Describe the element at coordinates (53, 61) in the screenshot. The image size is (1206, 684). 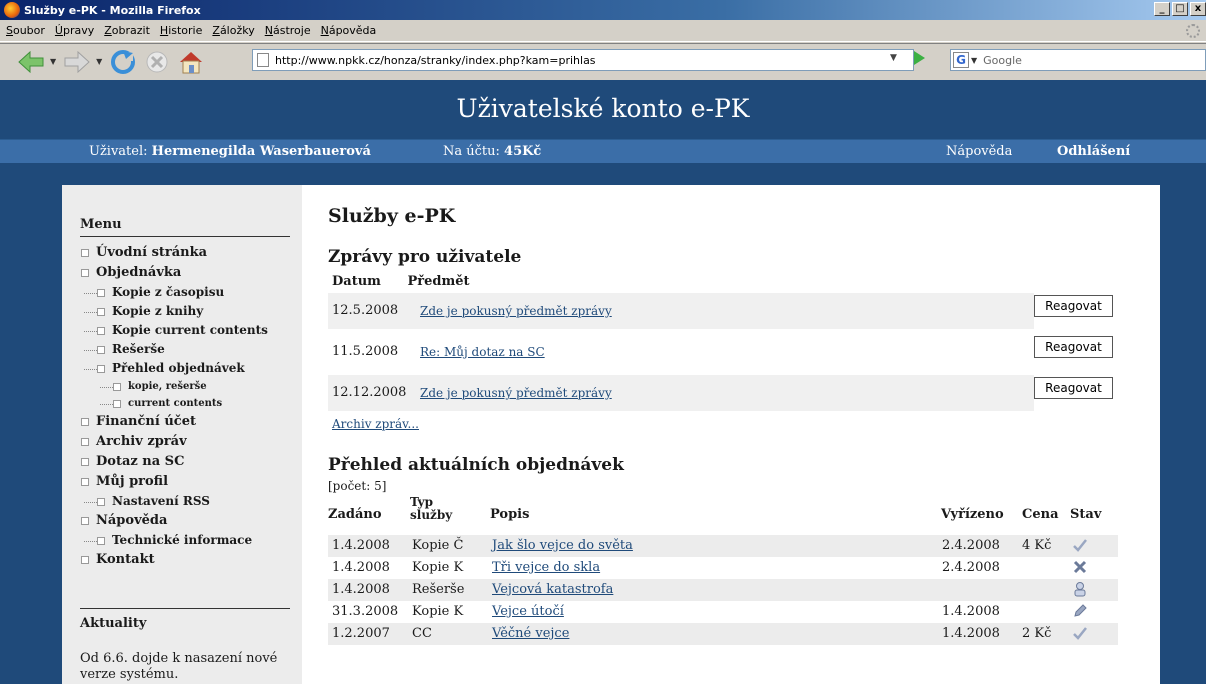
I see `back-dropdown-icon: ▼` at that location.